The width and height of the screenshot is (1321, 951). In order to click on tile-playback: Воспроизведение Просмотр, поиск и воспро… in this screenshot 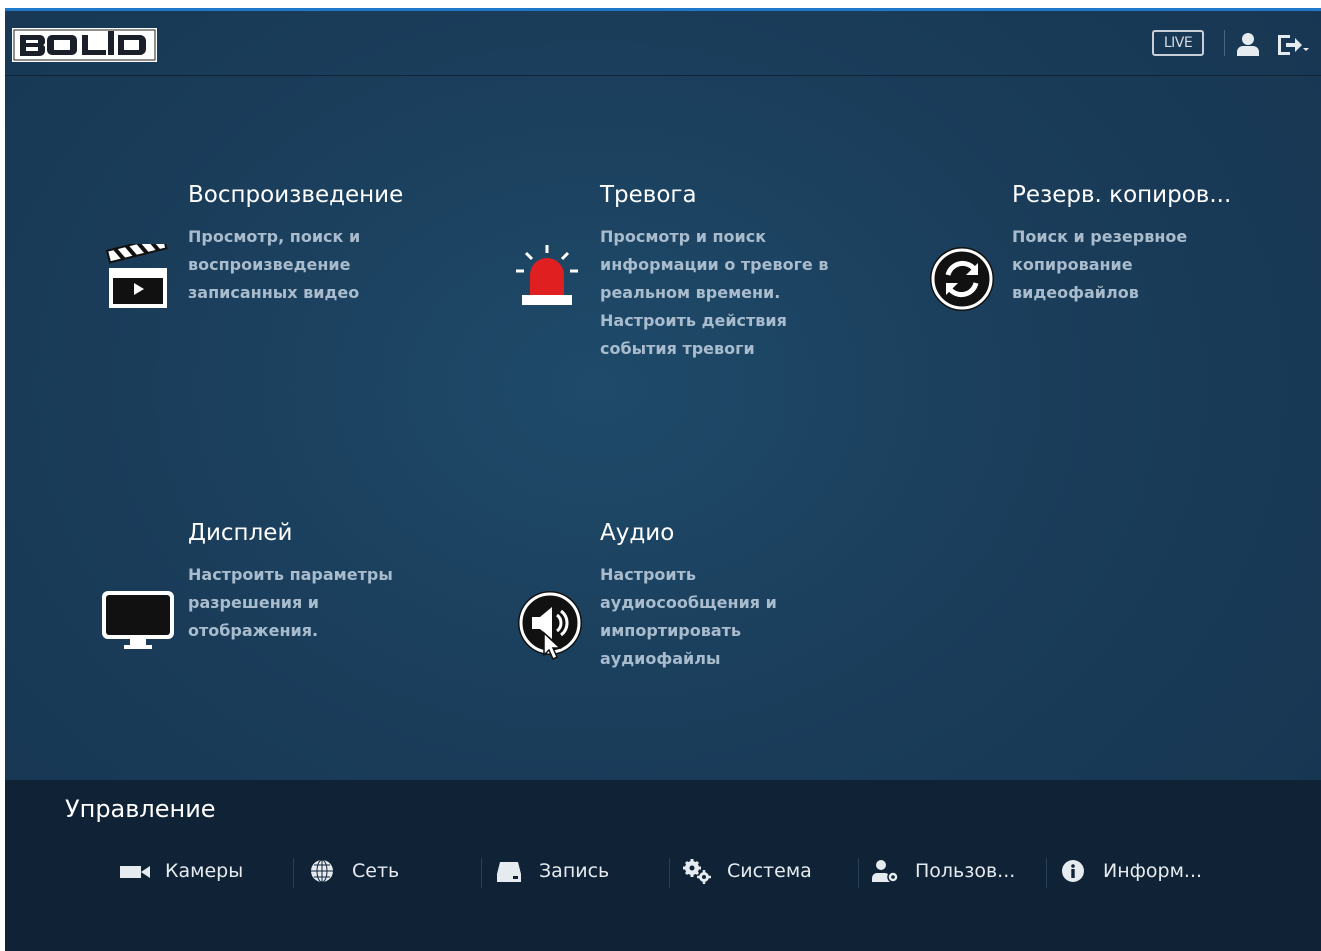, I will do `click(265, 291)`.